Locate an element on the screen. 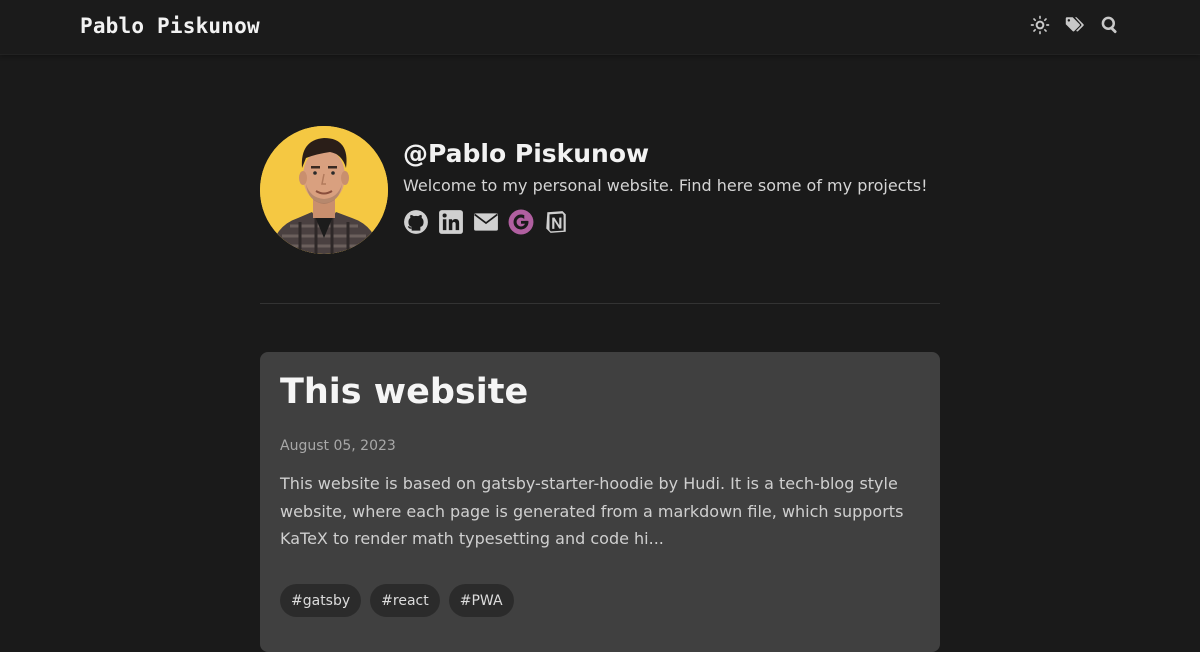 The height and width of the screenshot is (652, 1200). sun-icon is located at coordinates (1040, 25).